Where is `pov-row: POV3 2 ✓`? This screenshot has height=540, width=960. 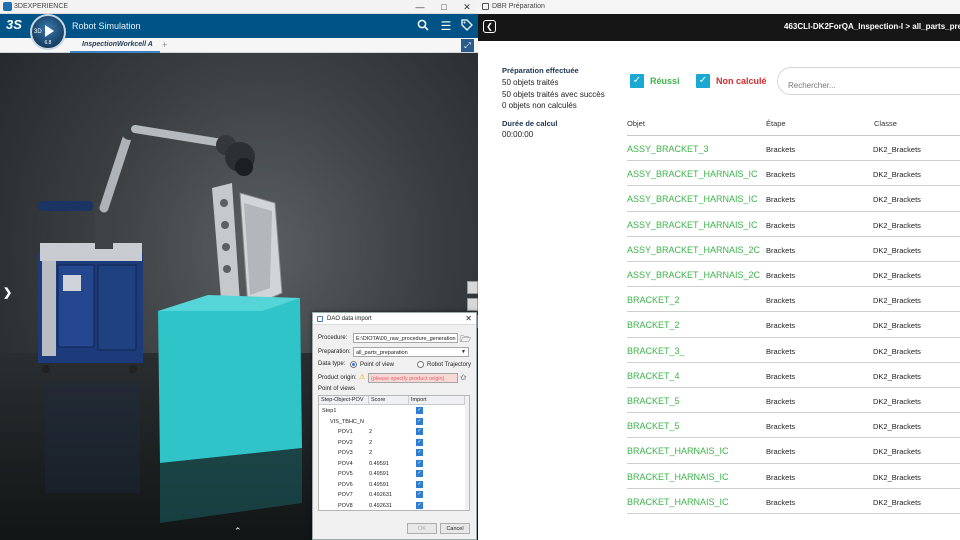
pov-row: POV3 2 ✓ is located at coordinates (392, 453).